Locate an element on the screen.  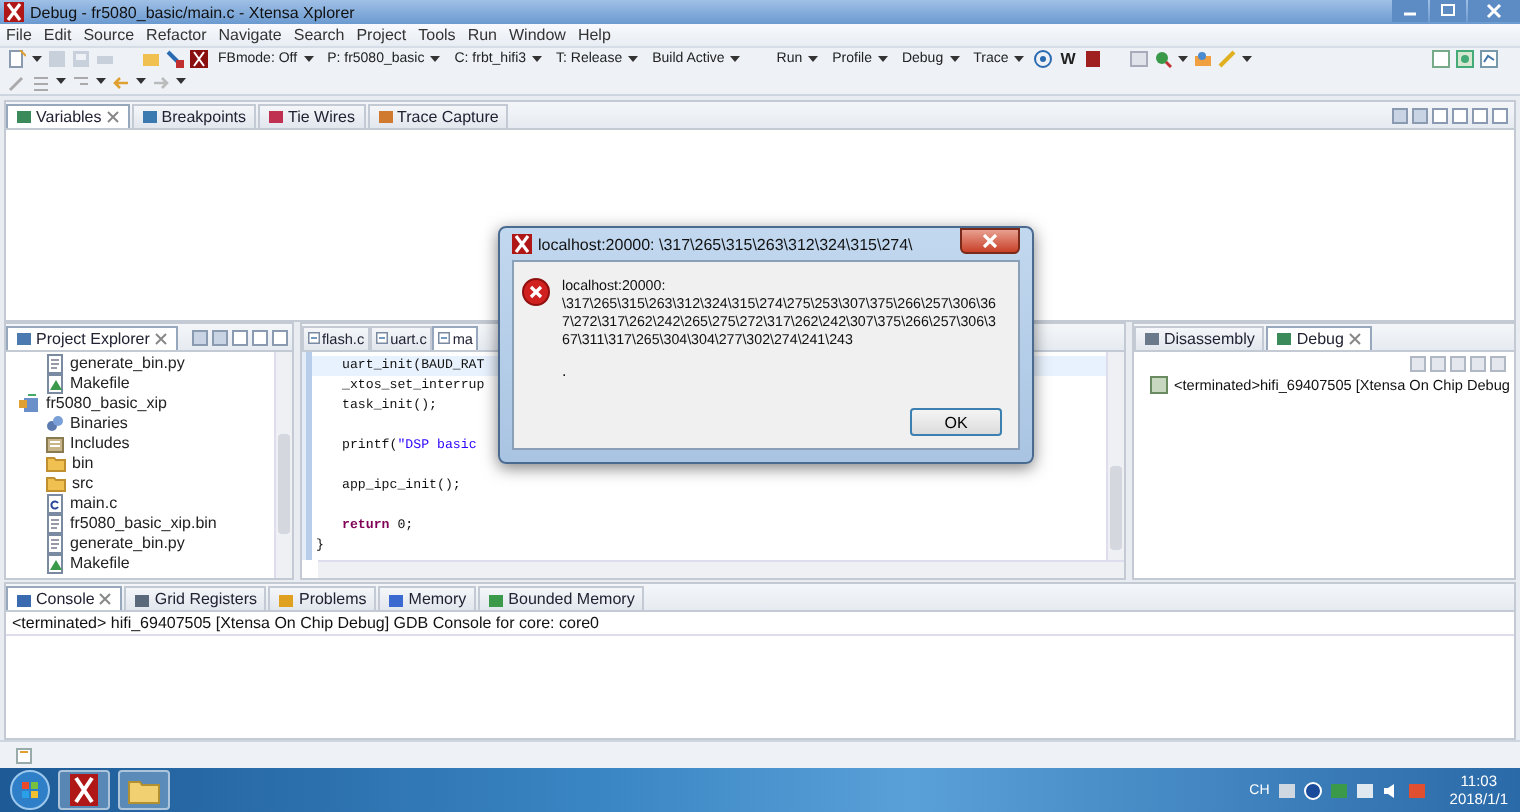
project-icon is located at coordinates (29, 403).